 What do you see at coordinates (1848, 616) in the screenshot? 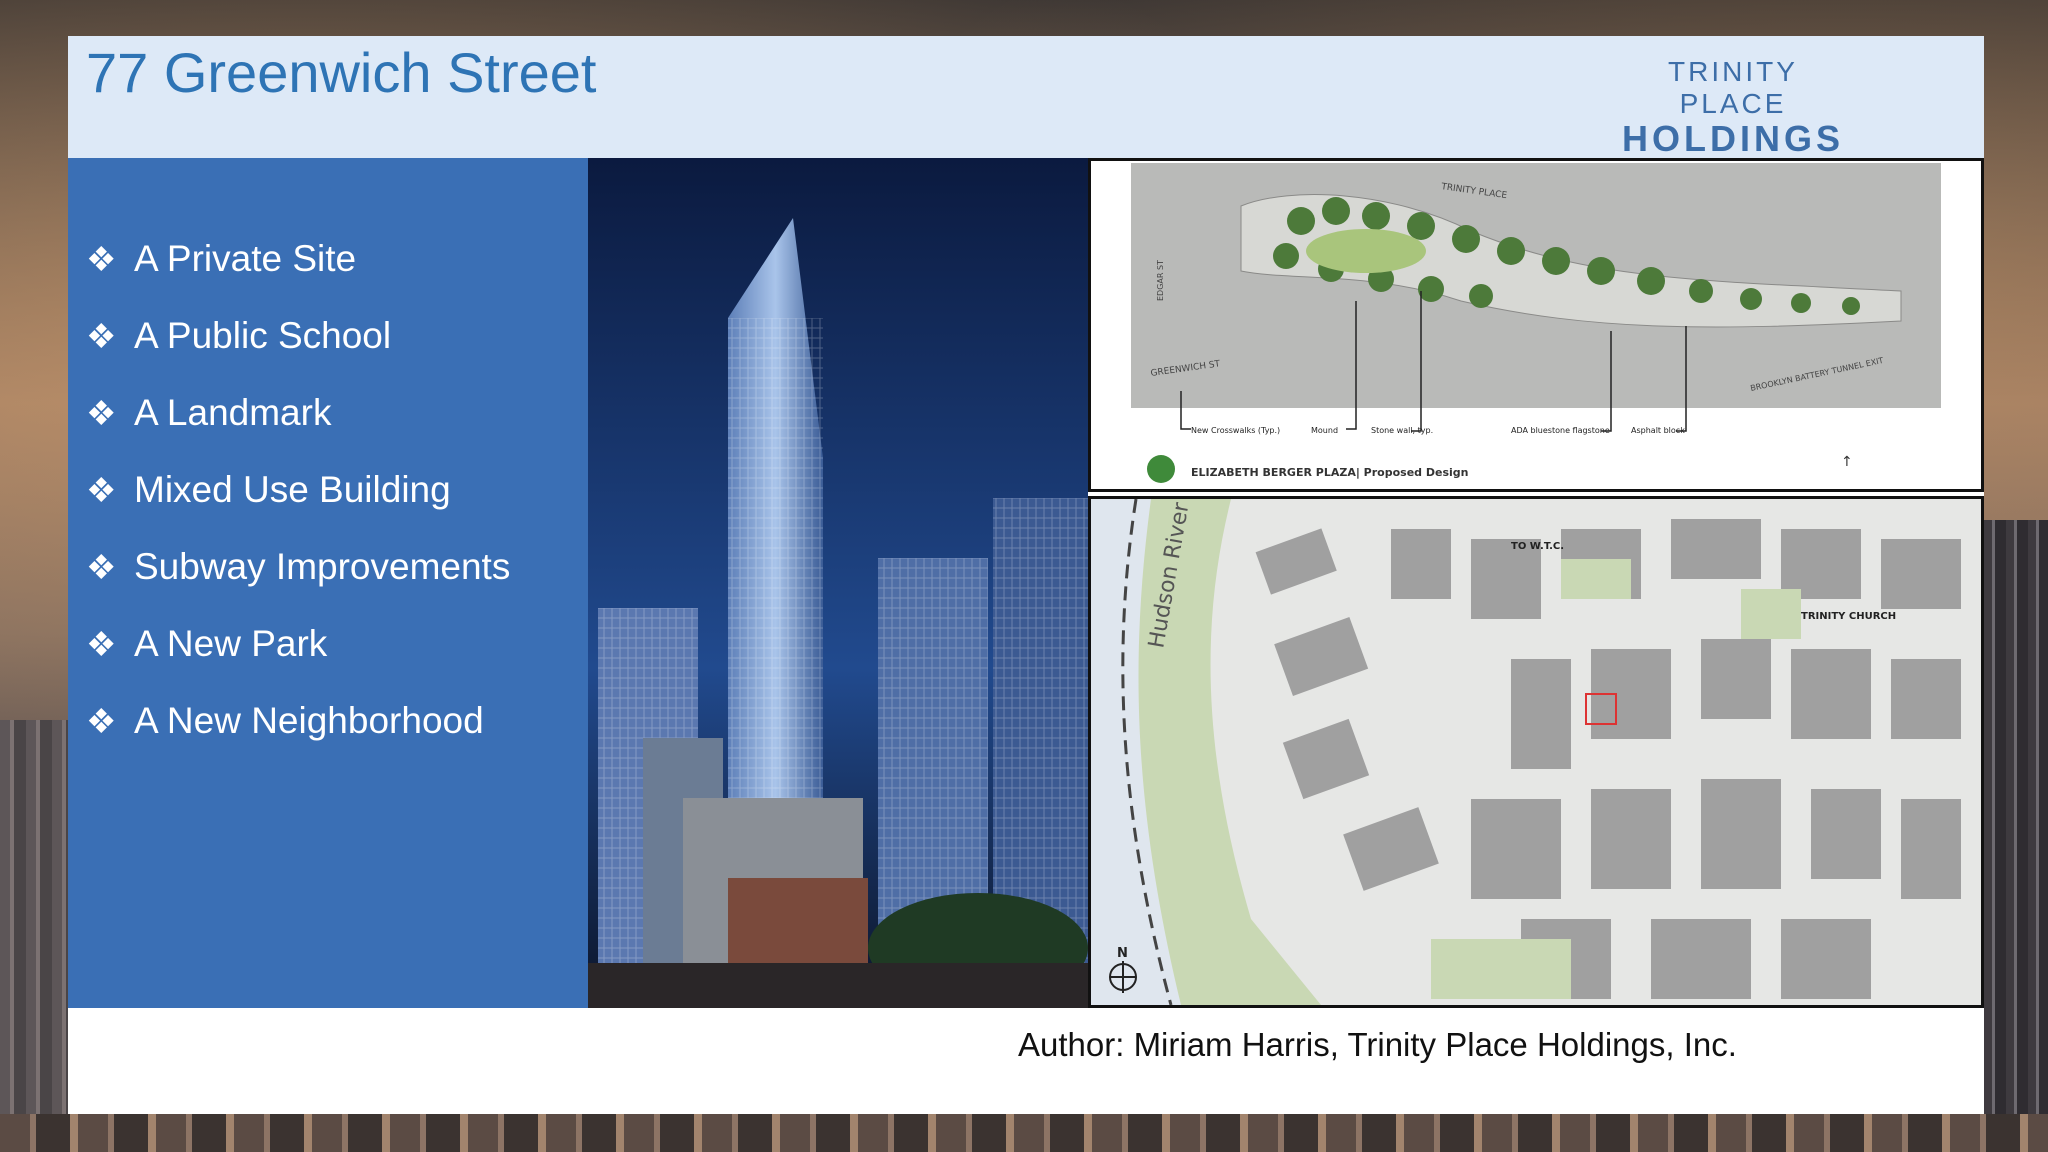
I see `map-label: TRINITY CHURCH` at bounding box center [1848, 616].